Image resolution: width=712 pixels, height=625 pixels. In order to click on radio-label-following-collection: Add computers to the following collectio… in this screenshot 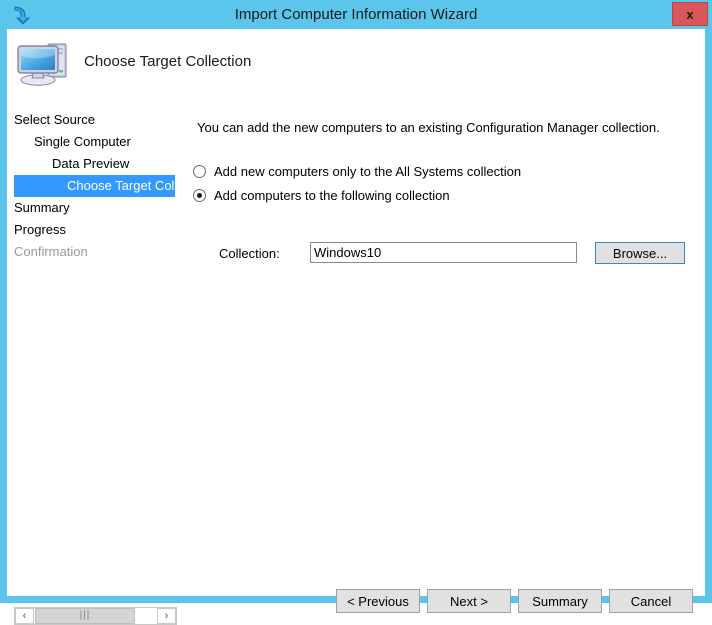, I will do `click(332, 195)`.